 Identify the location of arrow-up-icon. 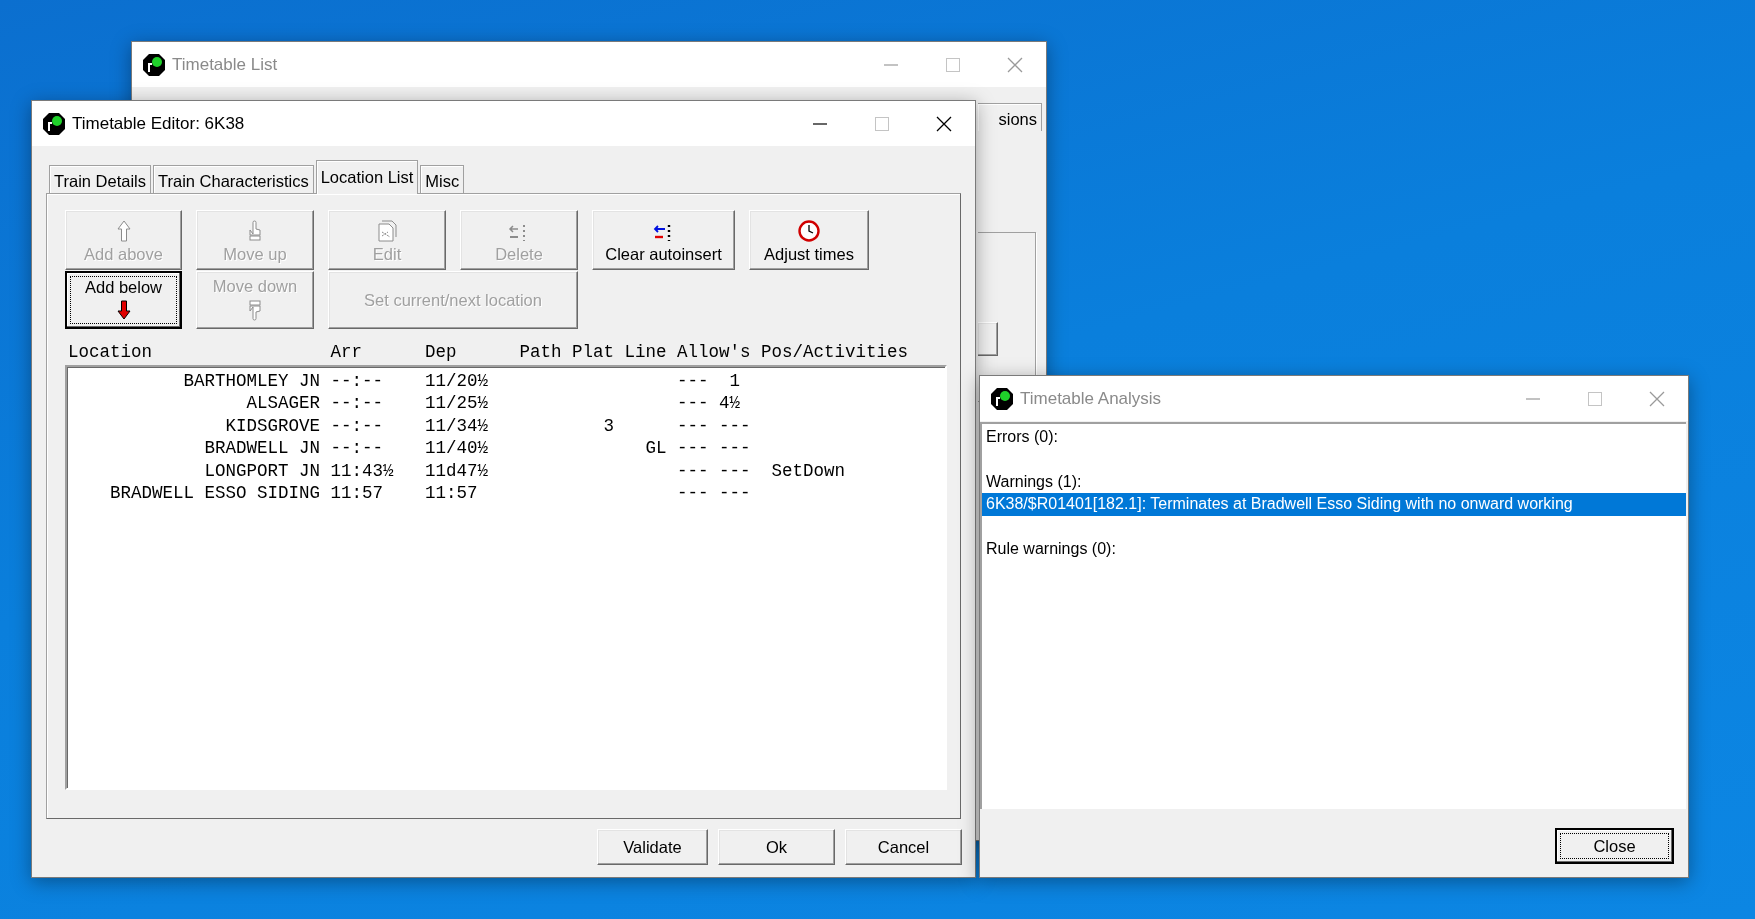
(123, 231).